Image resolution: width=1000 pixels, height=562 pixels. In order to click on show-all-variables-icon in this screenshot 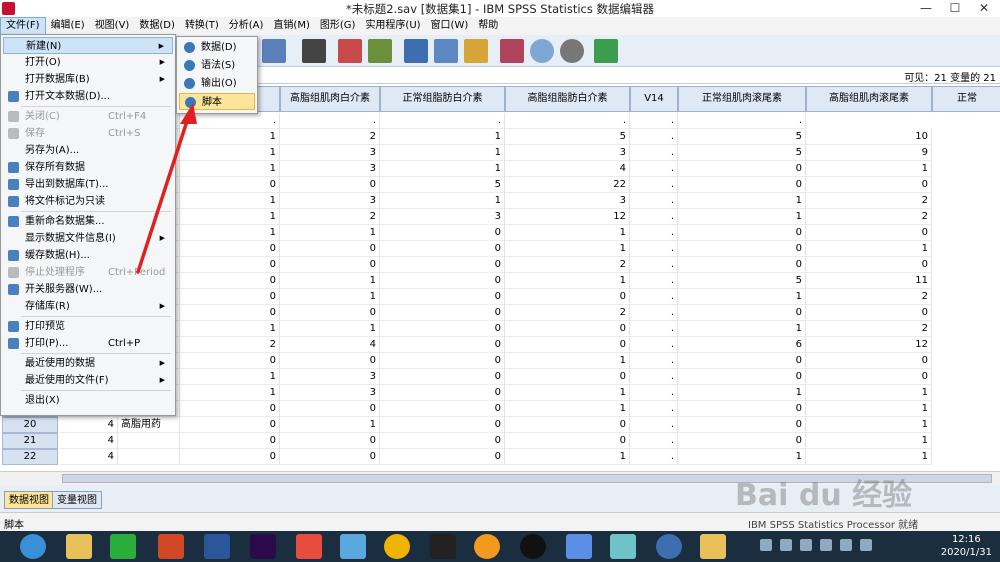, I will do `click(572, 51)`.